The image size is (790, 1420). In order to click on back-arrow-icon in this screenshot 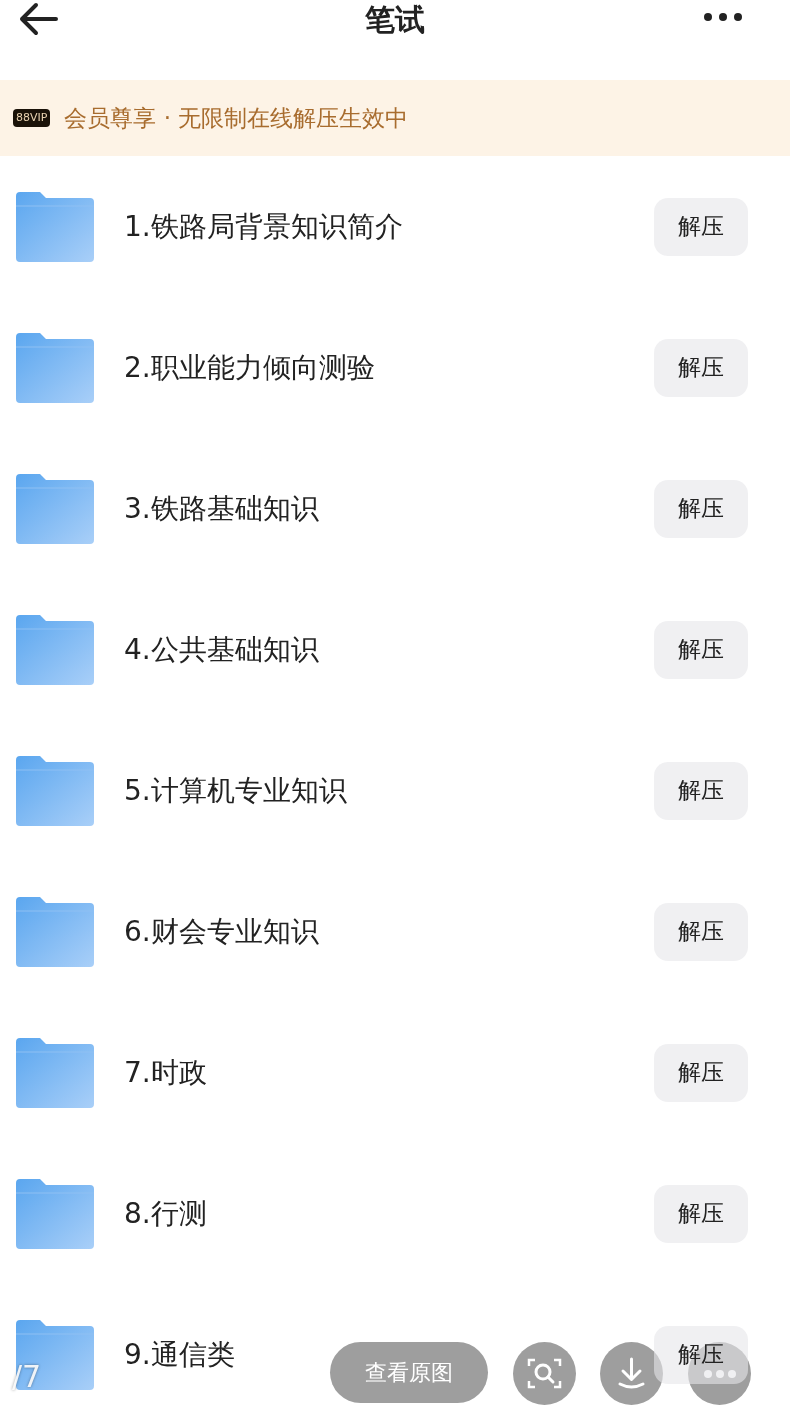, I will do `click(38, 19)`.